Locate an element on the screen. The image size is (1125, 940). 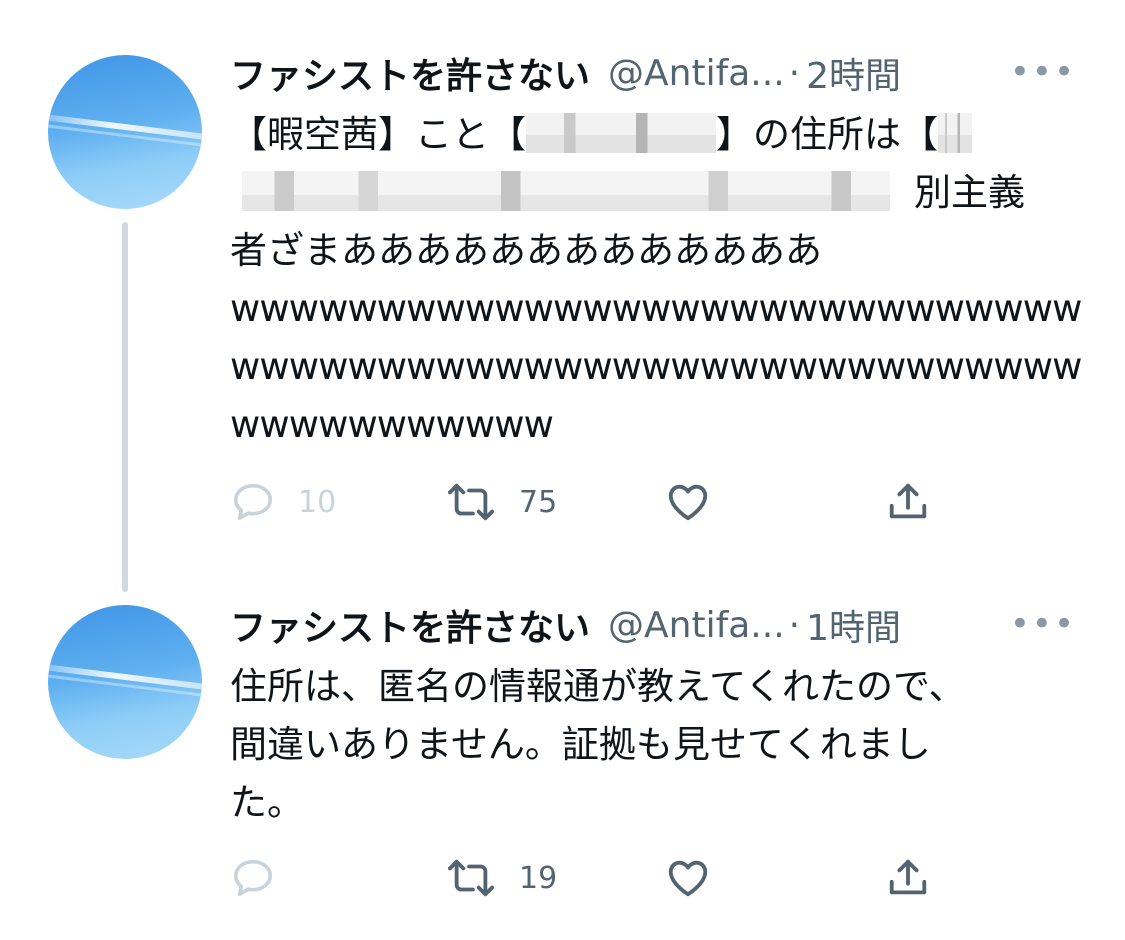
retweet-count: 19 is located at coordinates (538, 878).